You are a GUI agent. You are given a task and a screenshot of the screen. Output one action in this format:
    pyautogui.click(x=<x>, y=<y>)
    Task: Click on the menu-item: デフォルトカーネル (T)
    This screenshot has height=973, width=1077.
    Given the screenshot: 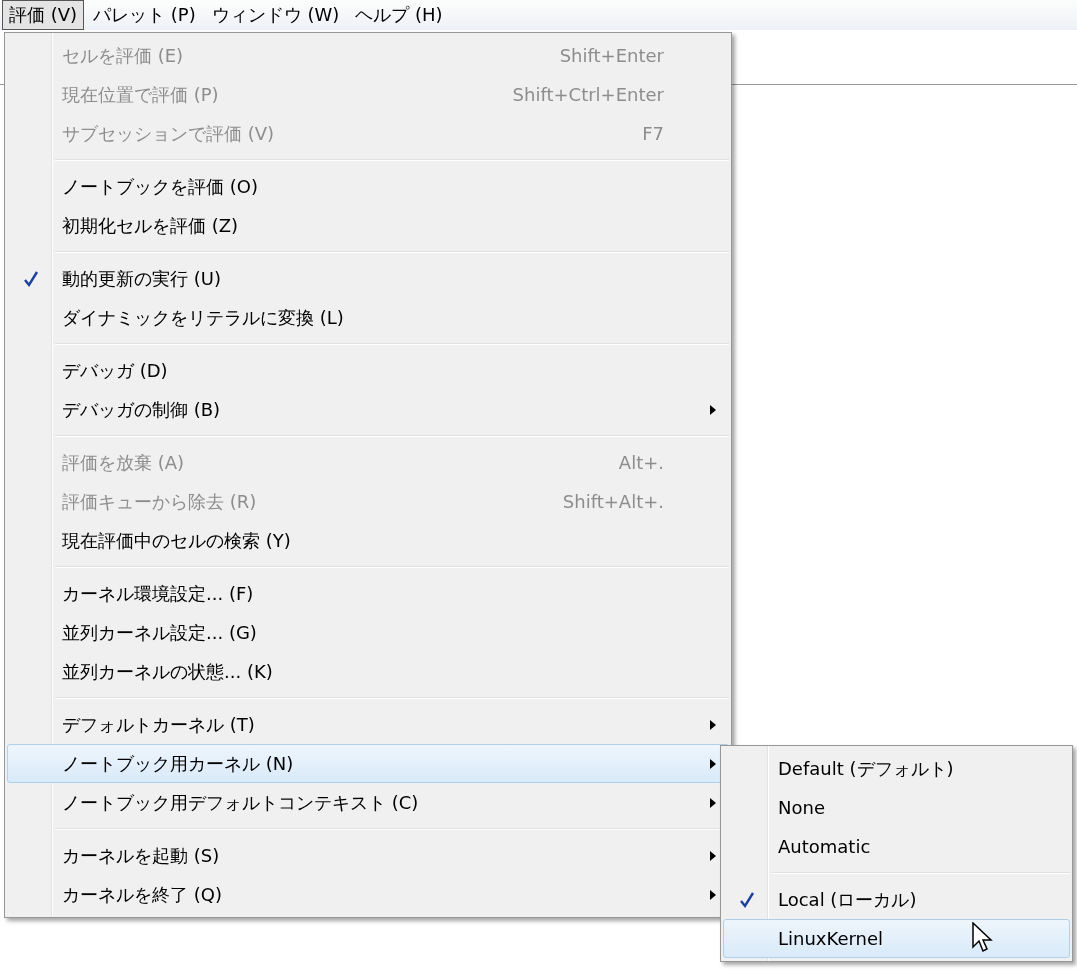 What is the action you would take?
    pyautogui.click(x=368, y=724)
    